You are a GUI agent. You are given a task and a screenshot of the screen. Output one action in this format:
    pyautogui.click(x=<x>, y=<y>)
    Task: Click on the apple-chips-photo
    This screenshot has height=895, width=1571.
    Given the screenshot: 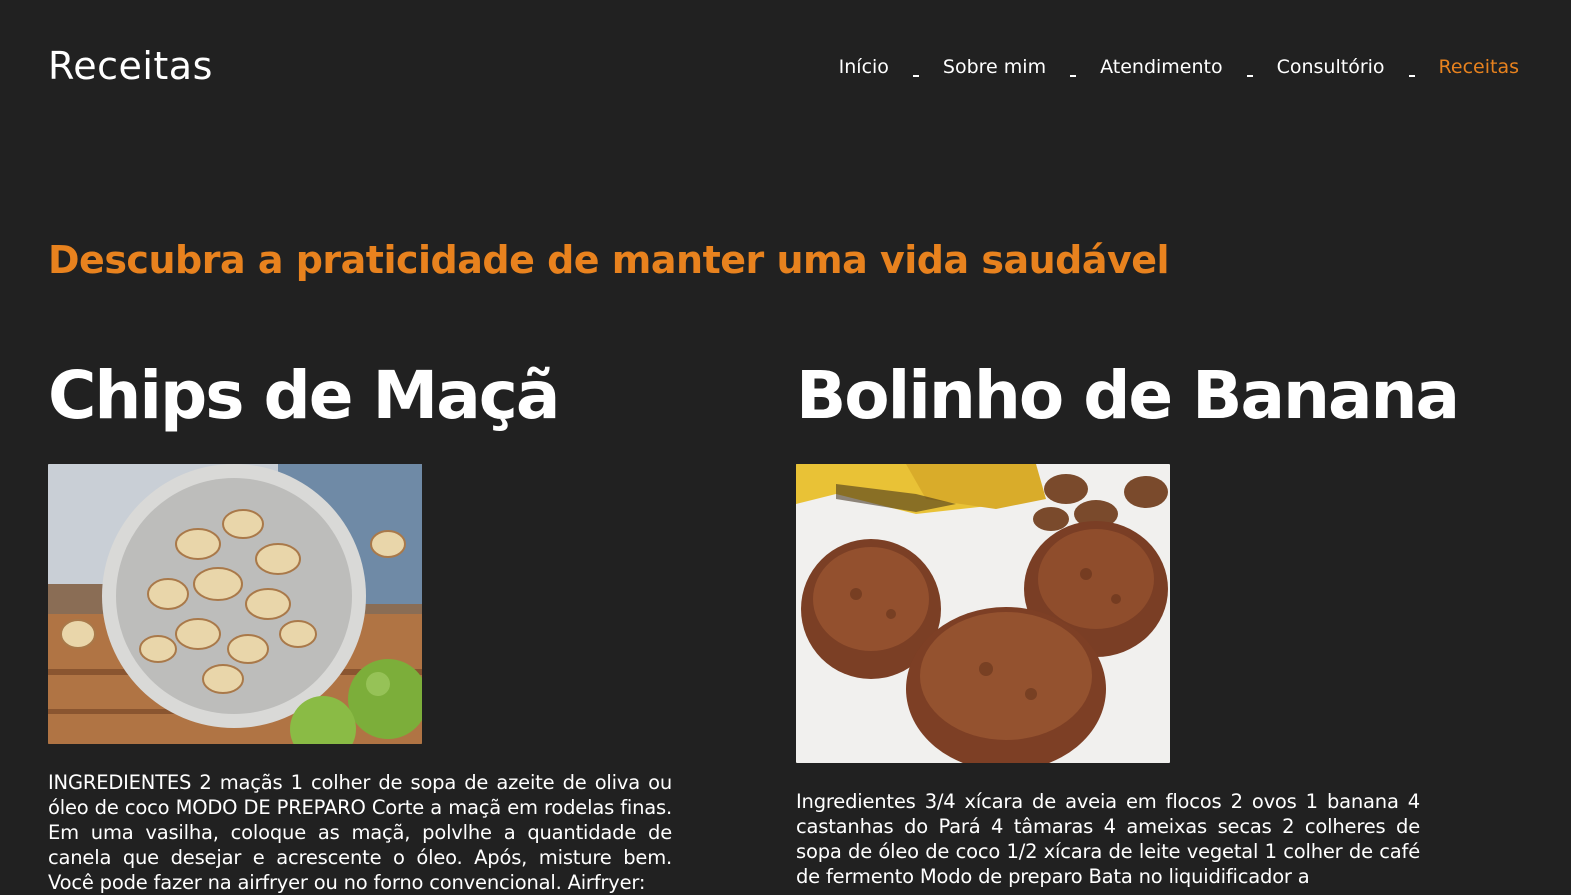 What is the action you would take?
    pyautogui.click(x=235, y=604)
    